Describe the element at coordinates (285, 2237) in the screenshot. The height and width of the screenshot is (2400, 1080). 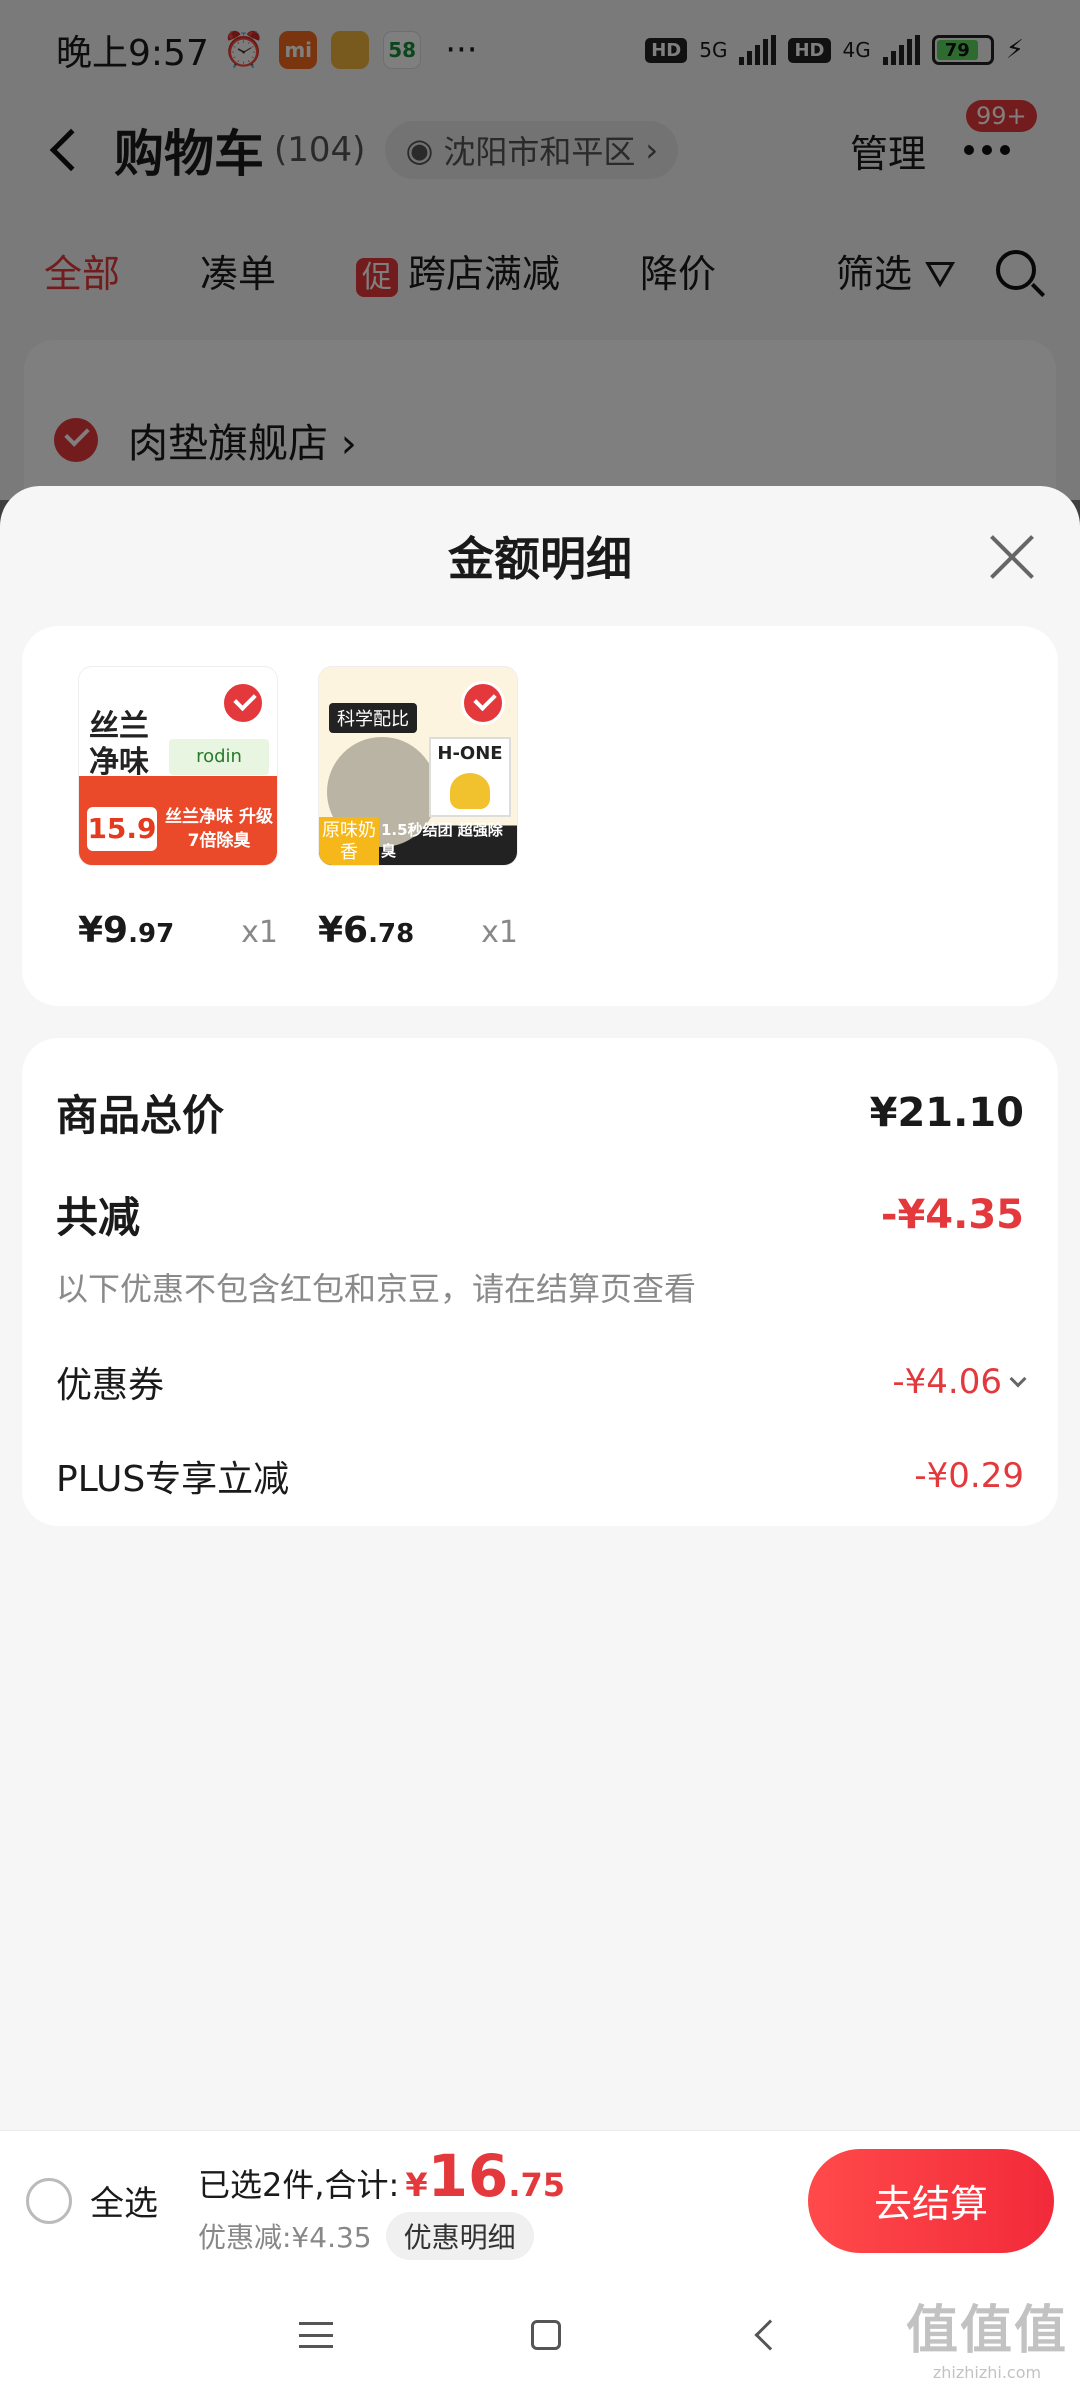
I see `discount-amount: 优惠减:¥4.35` at that location.